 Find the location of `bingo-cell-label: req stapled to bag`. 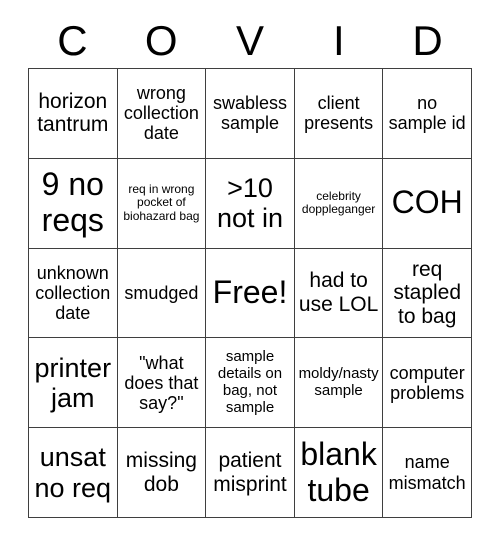

bingo-cell-label: req stapled to bag is located at coordinates (427, 292).